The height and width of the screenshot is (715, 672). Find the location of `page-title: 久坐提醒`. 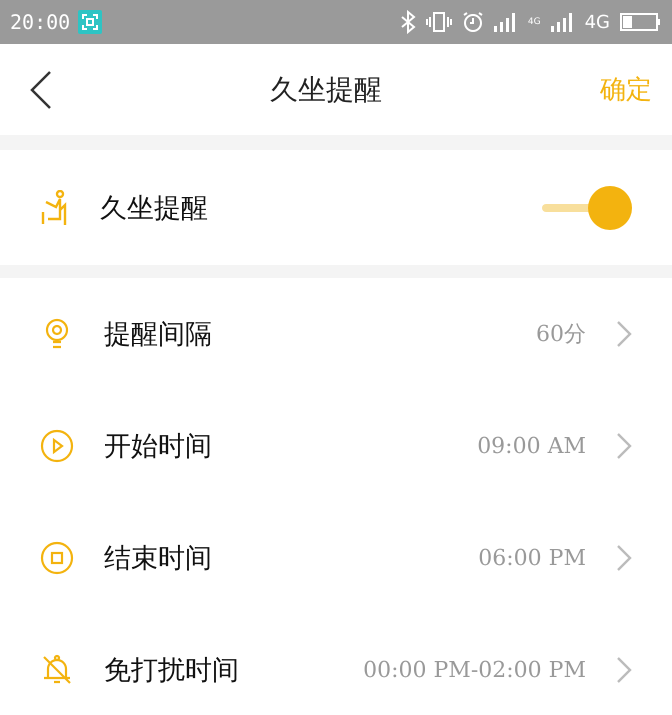

page-title: 久坐提醒 is located at coordinates (326, 90).